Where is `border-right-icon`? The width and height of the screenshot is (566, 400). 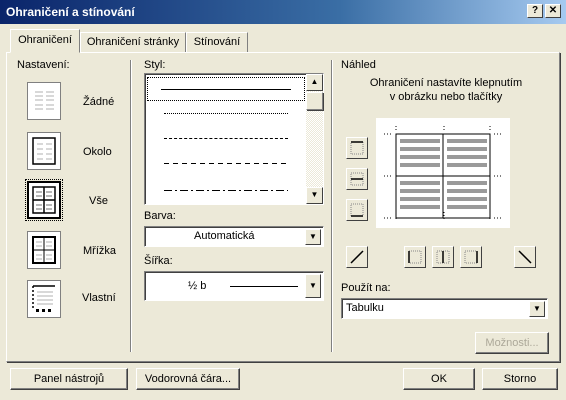 border-right-icon is located at coordinates (471, 257).